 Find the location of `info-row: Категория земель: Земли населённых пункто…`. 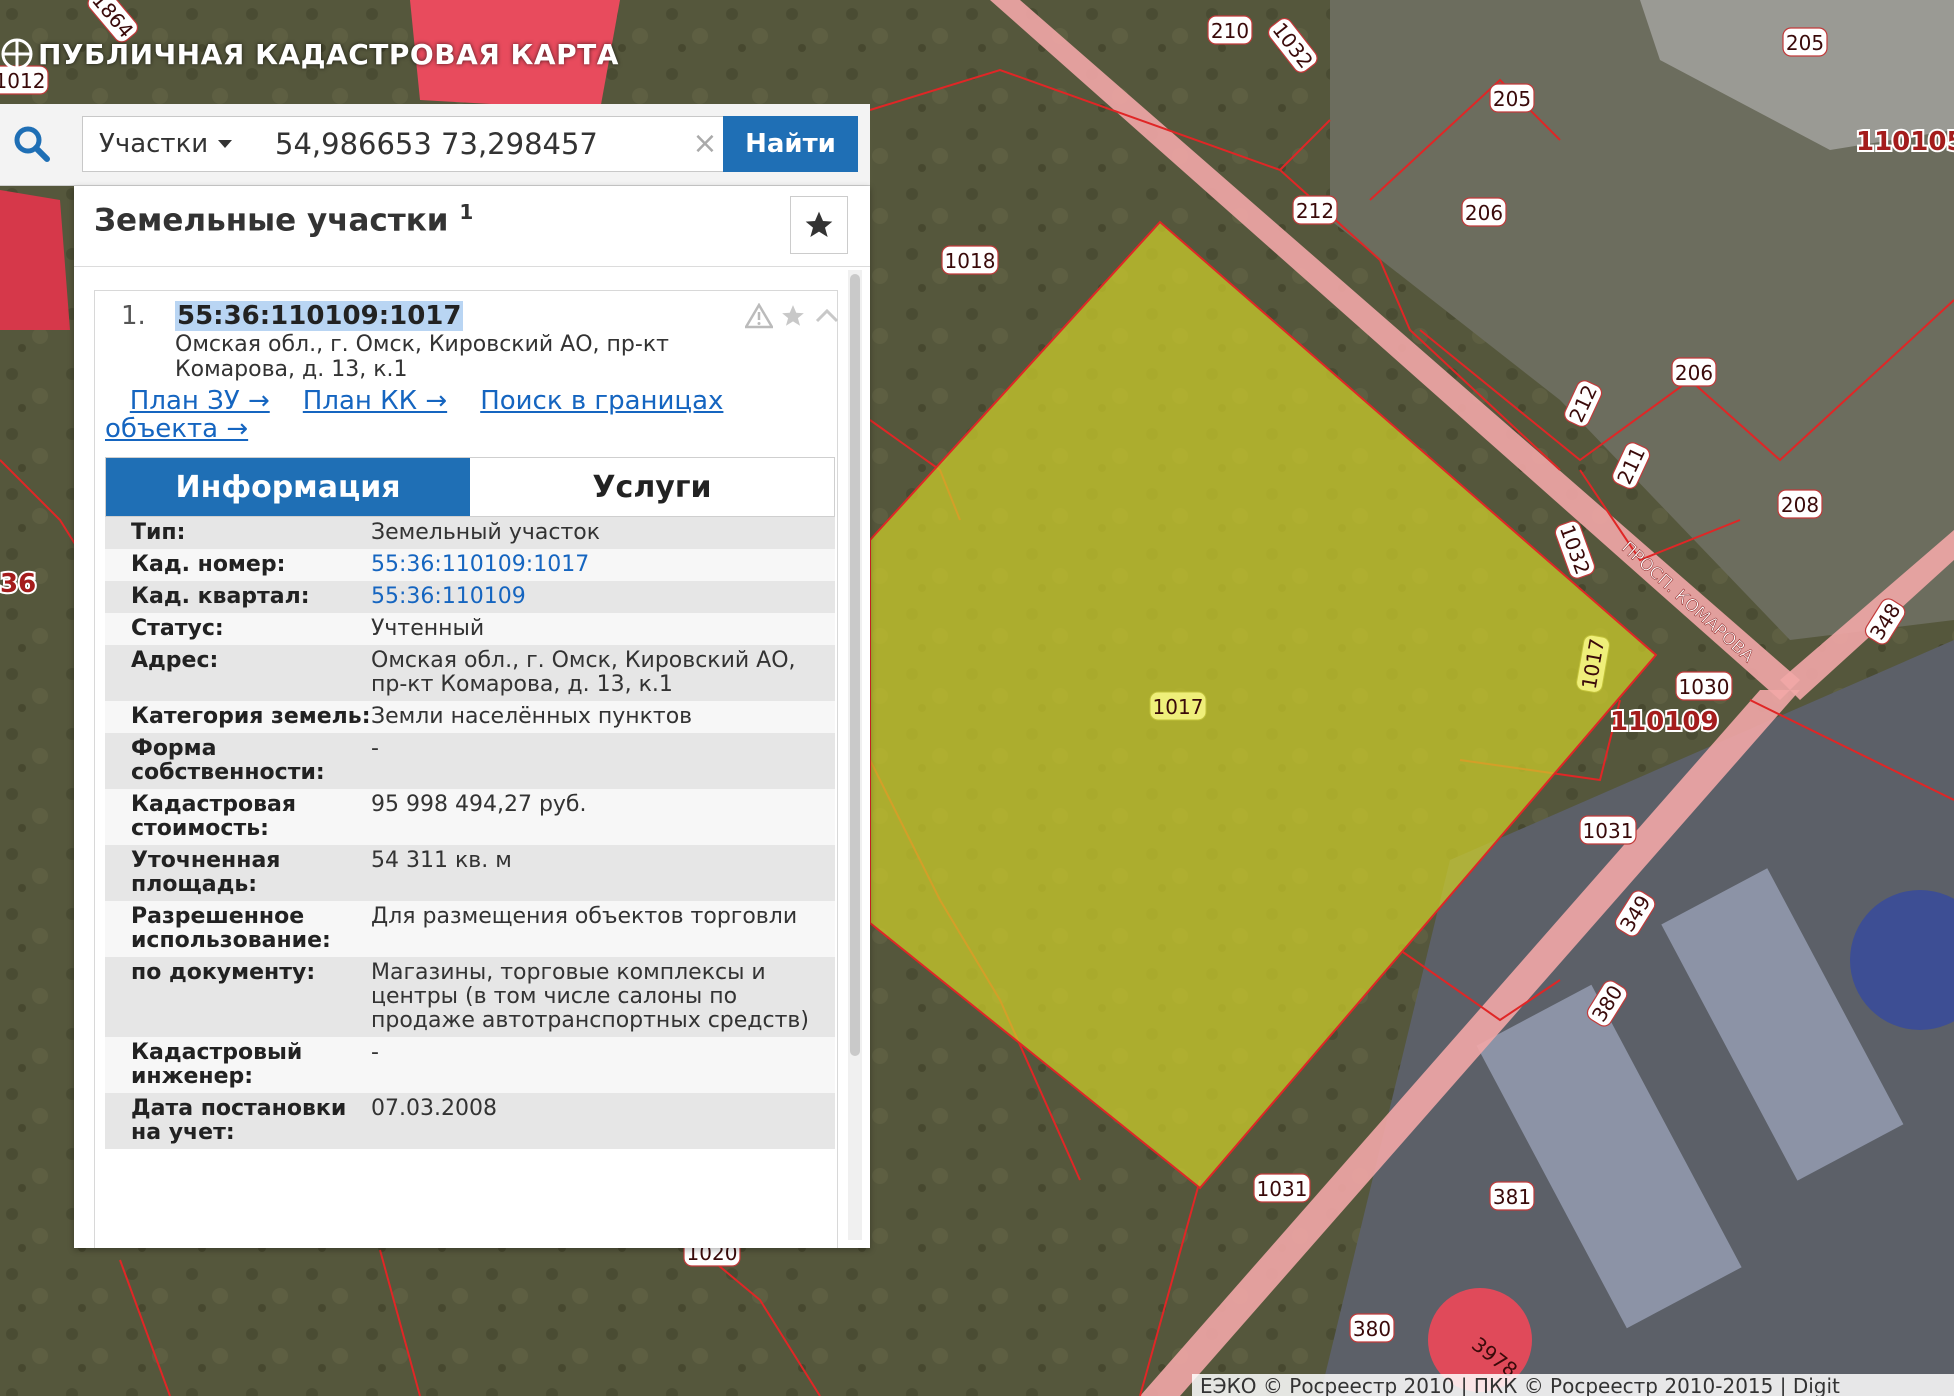

info-row: Категория земель: Земли населённых пункто… is located at coordinates (470, 717).